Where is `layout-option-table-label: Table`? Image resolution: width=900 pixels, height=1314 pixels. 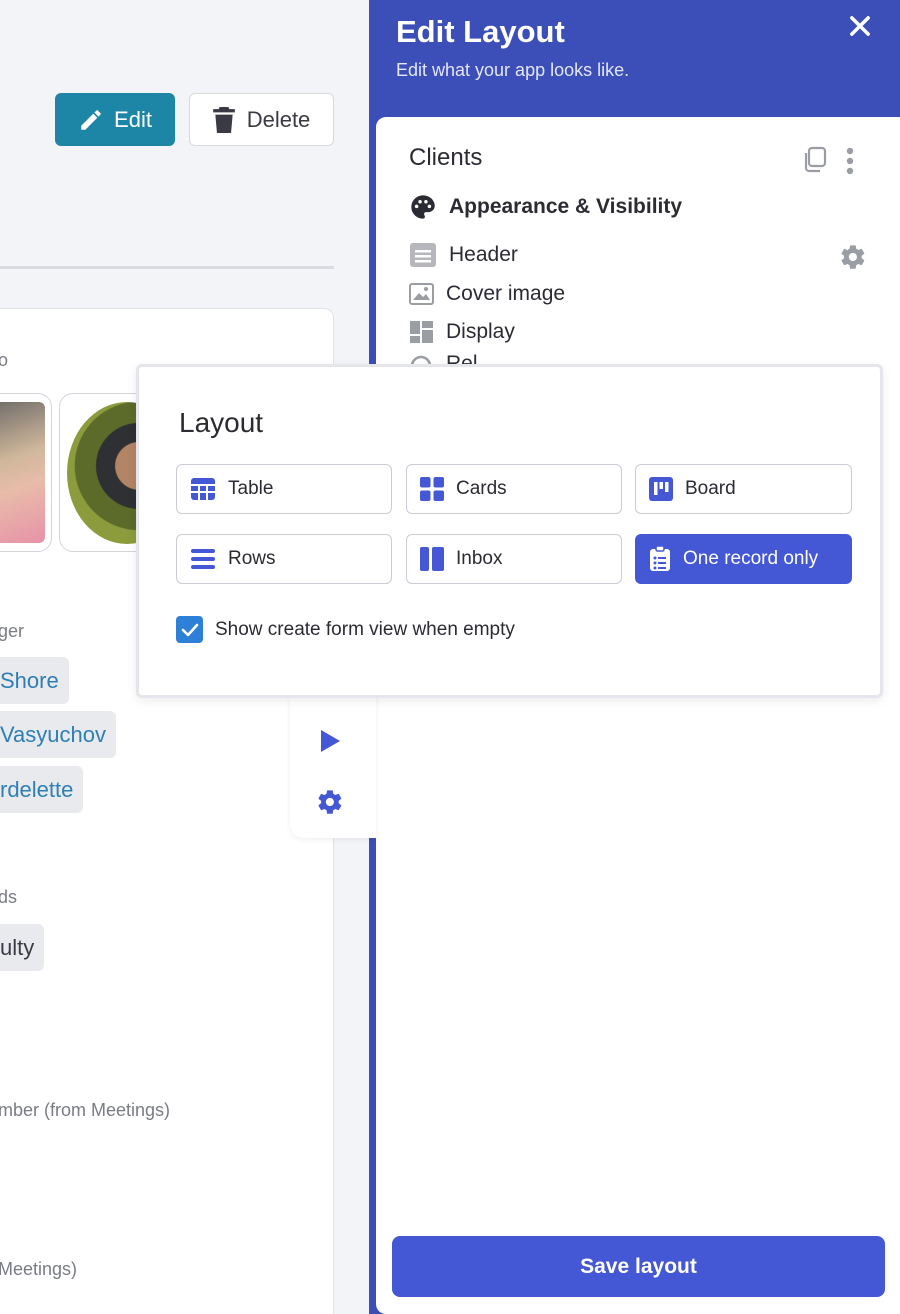
layout-option-table-label: Table is located at coordinates (251, 488).